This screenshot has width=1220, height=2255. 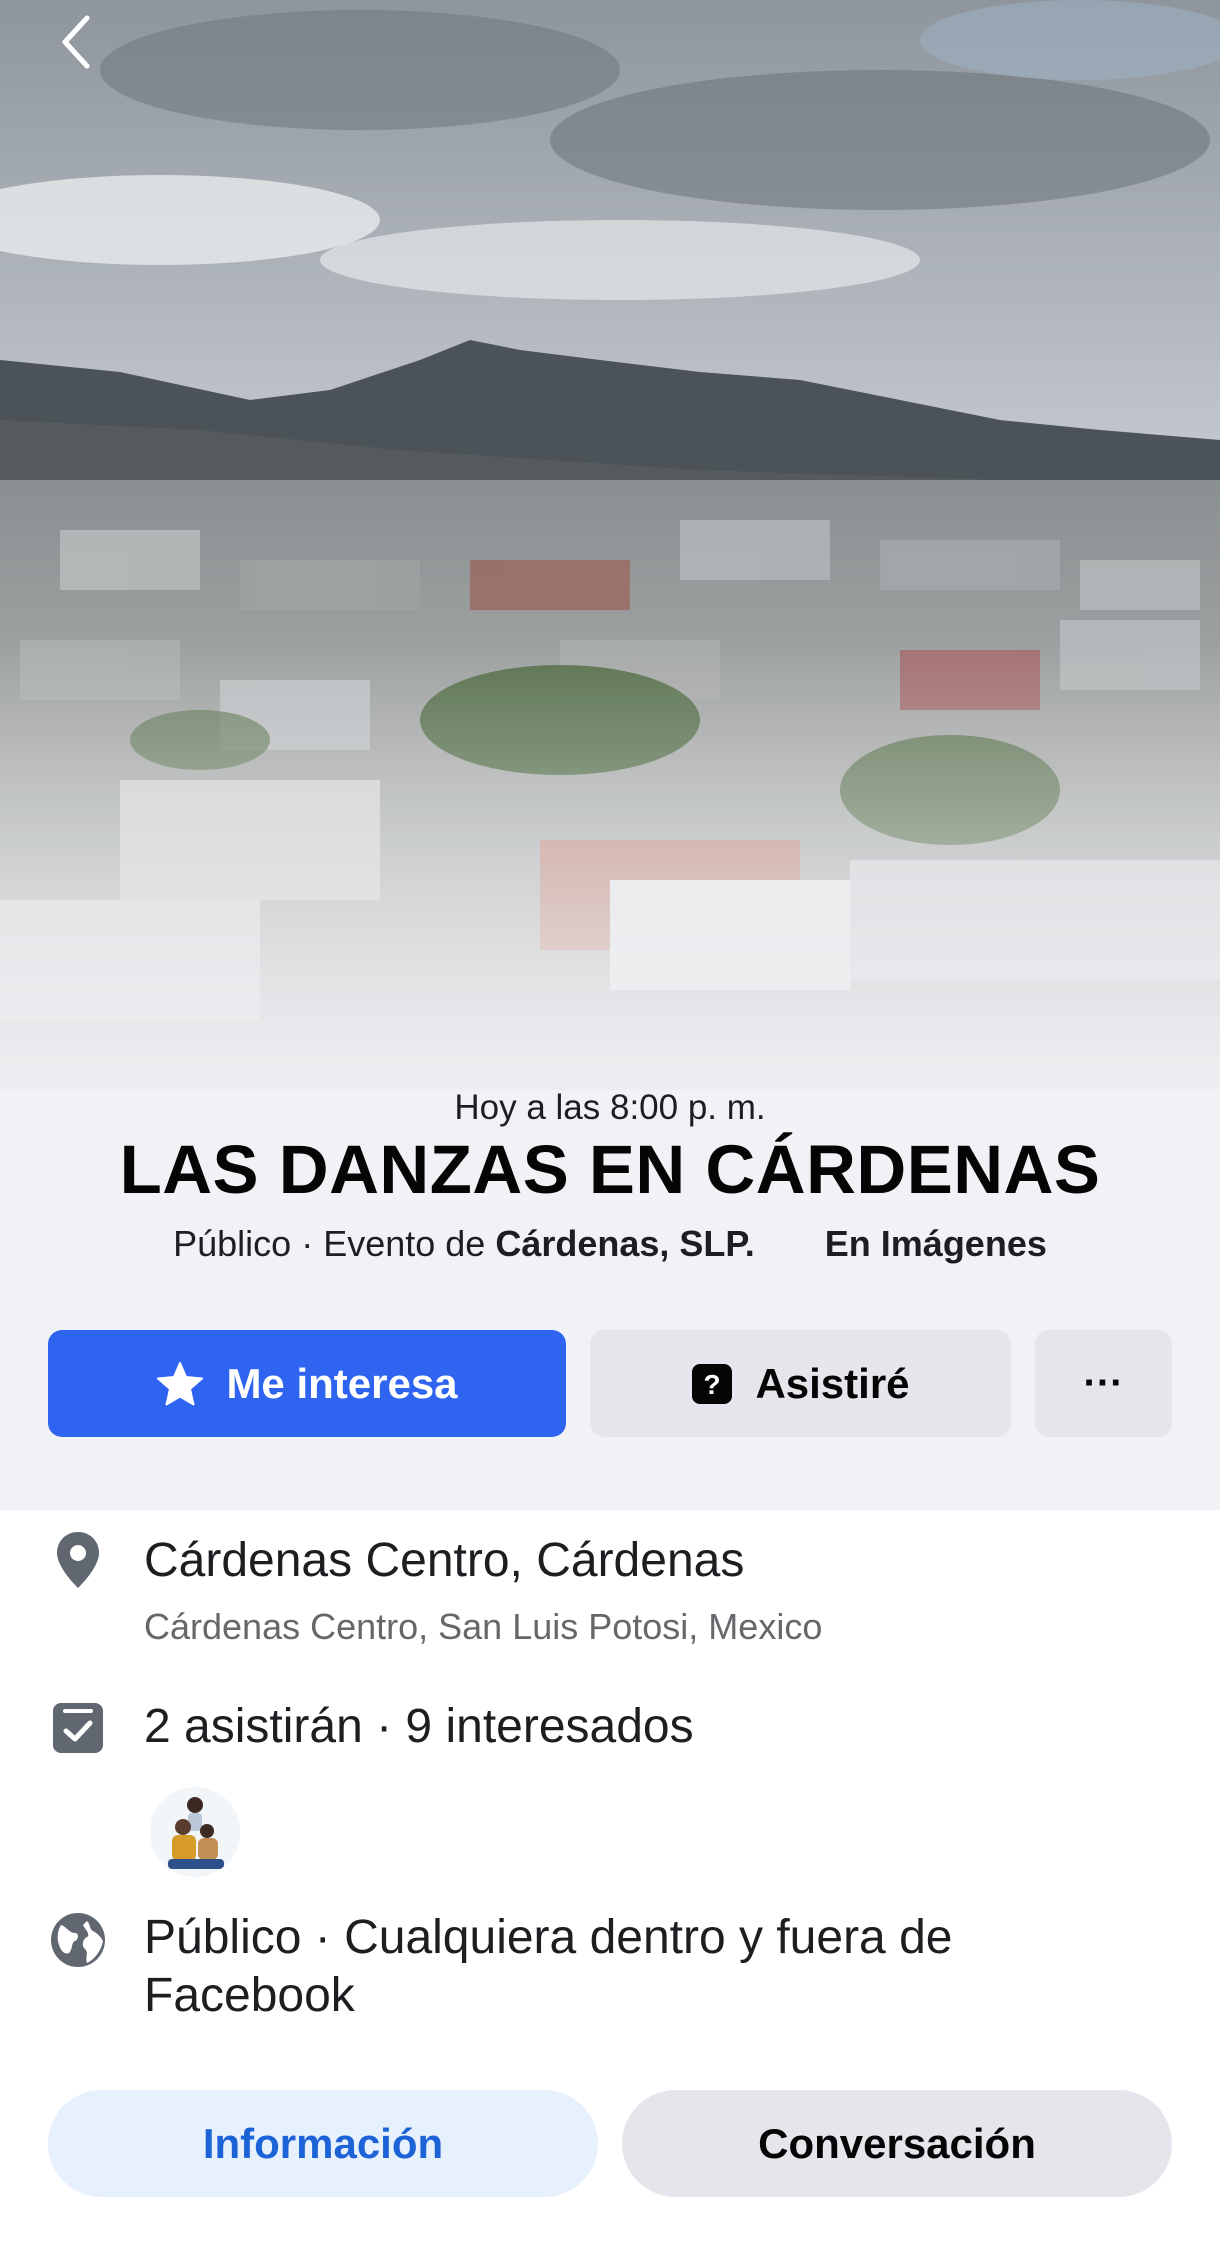 What do you see at coordinates (936, 1243) in the screenshot?
I see `event-cohost-link: En Imágenes` at bounding box center [936, 1243].